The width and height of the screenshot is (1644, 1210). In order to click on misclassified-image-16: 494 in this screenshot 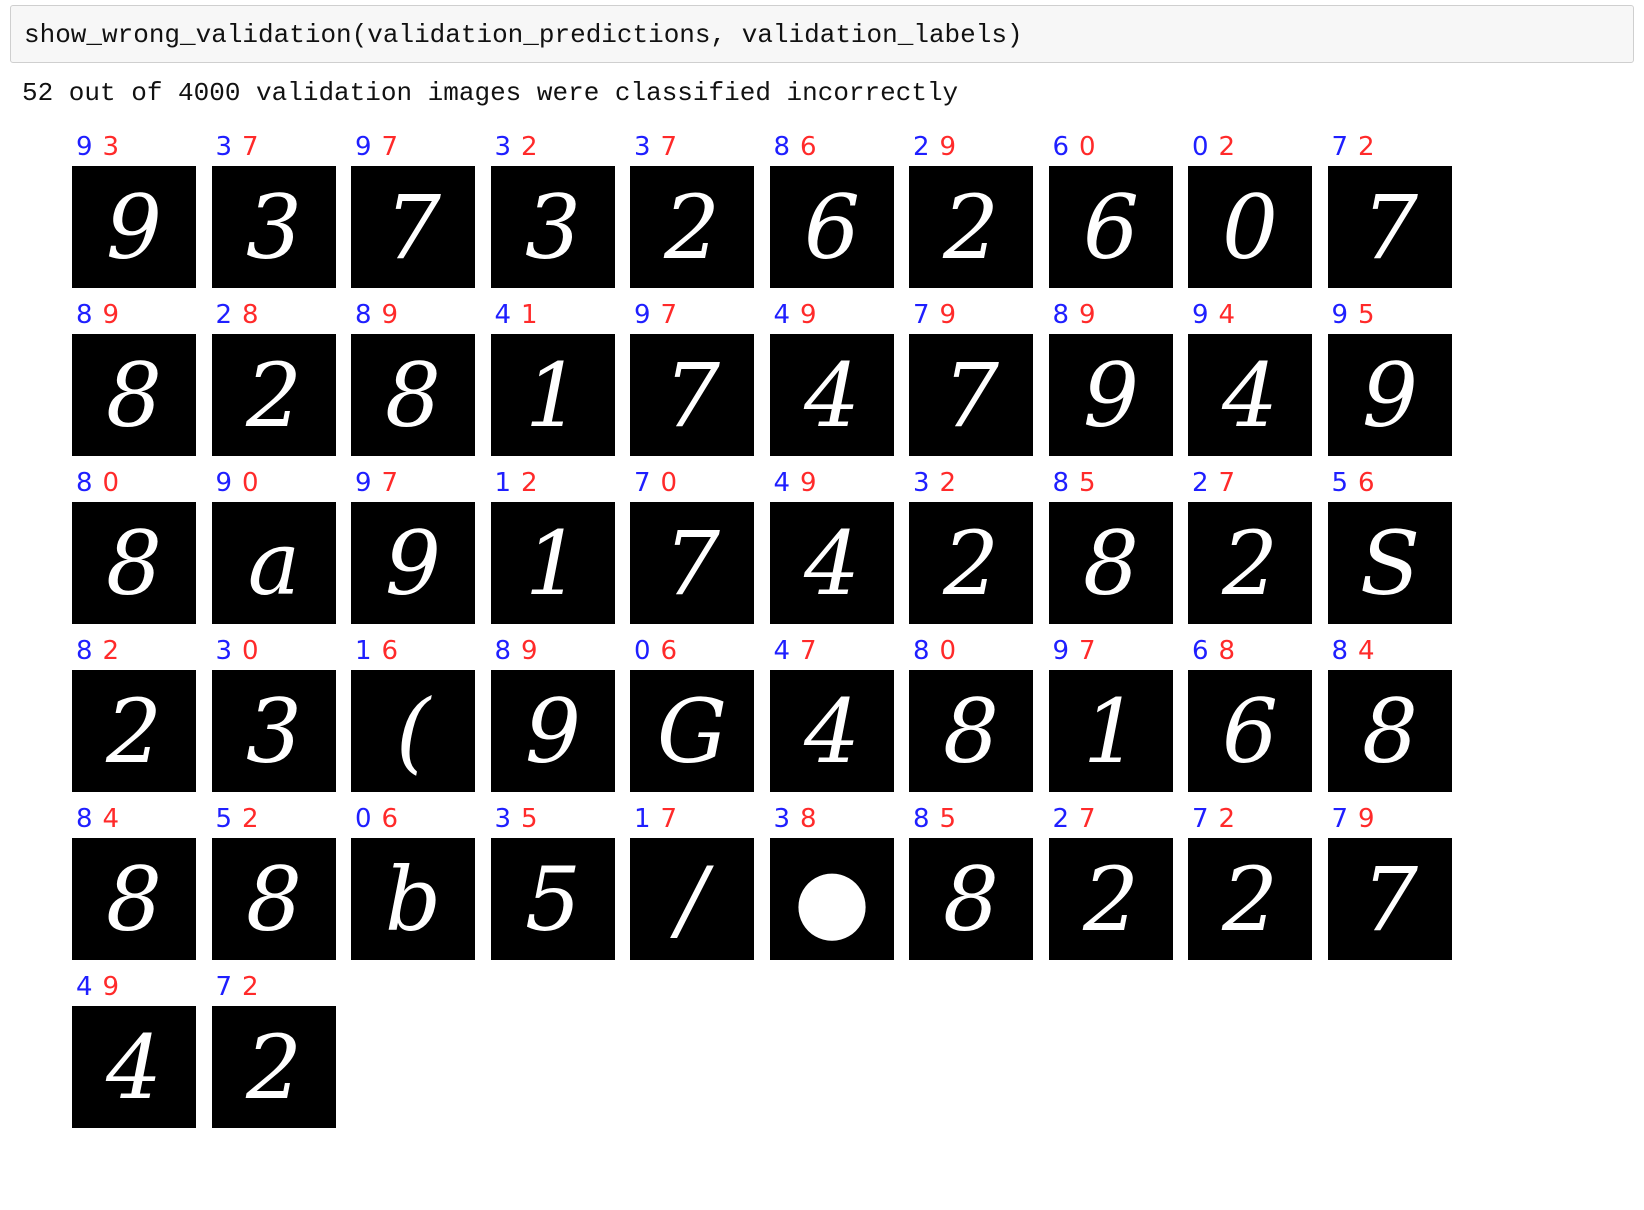, I will do `click(831, 378)`.